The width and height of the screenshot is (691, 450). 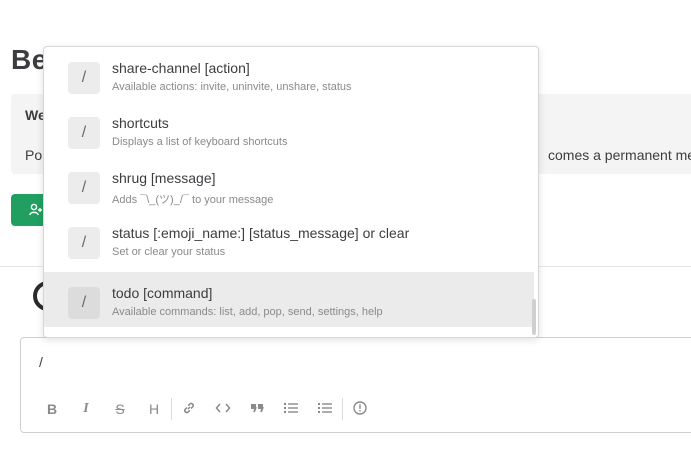 I want to click on bold-button: B, so click(x=52, y=409).